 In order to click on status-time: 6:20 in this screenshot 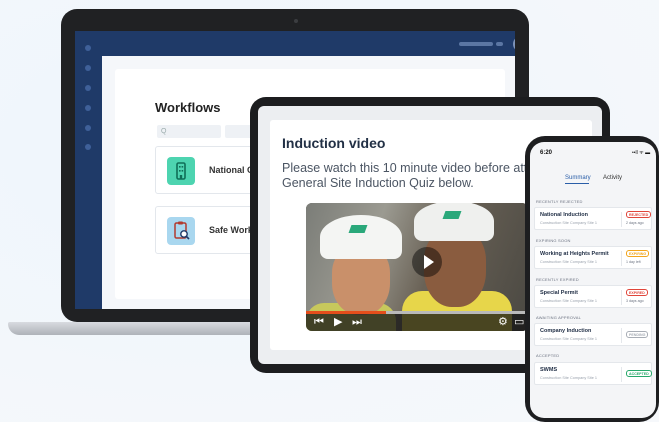, I will do `click(546, 153)`.